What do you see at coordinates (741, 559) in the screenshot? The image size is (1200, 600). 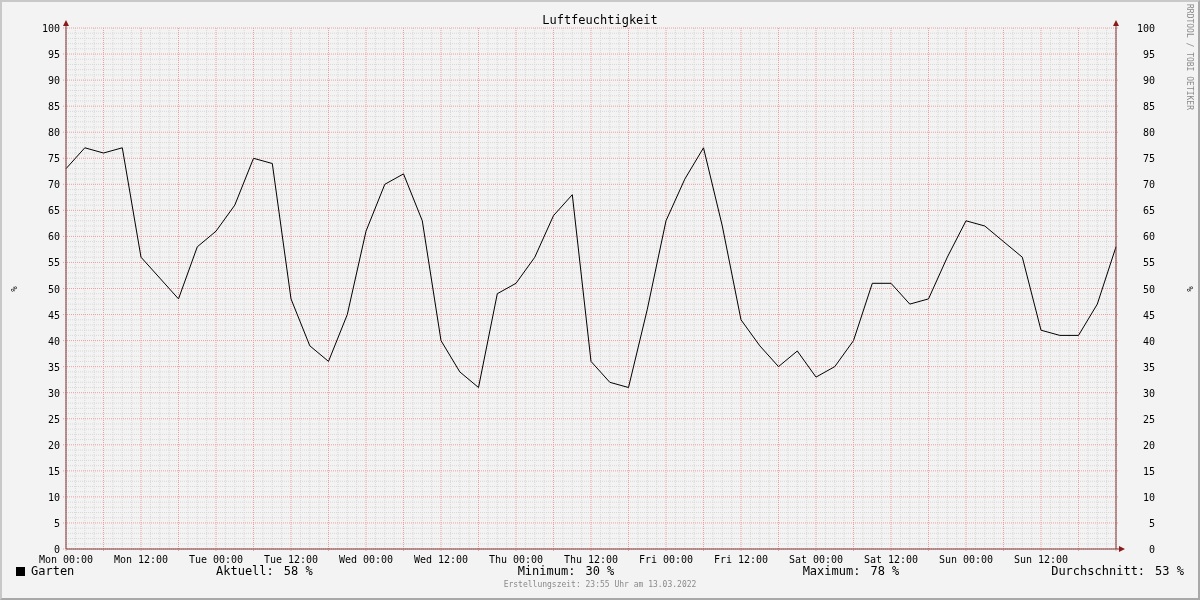 I see `axis-label: Fri 12:00` at bounding box center [741, 559].